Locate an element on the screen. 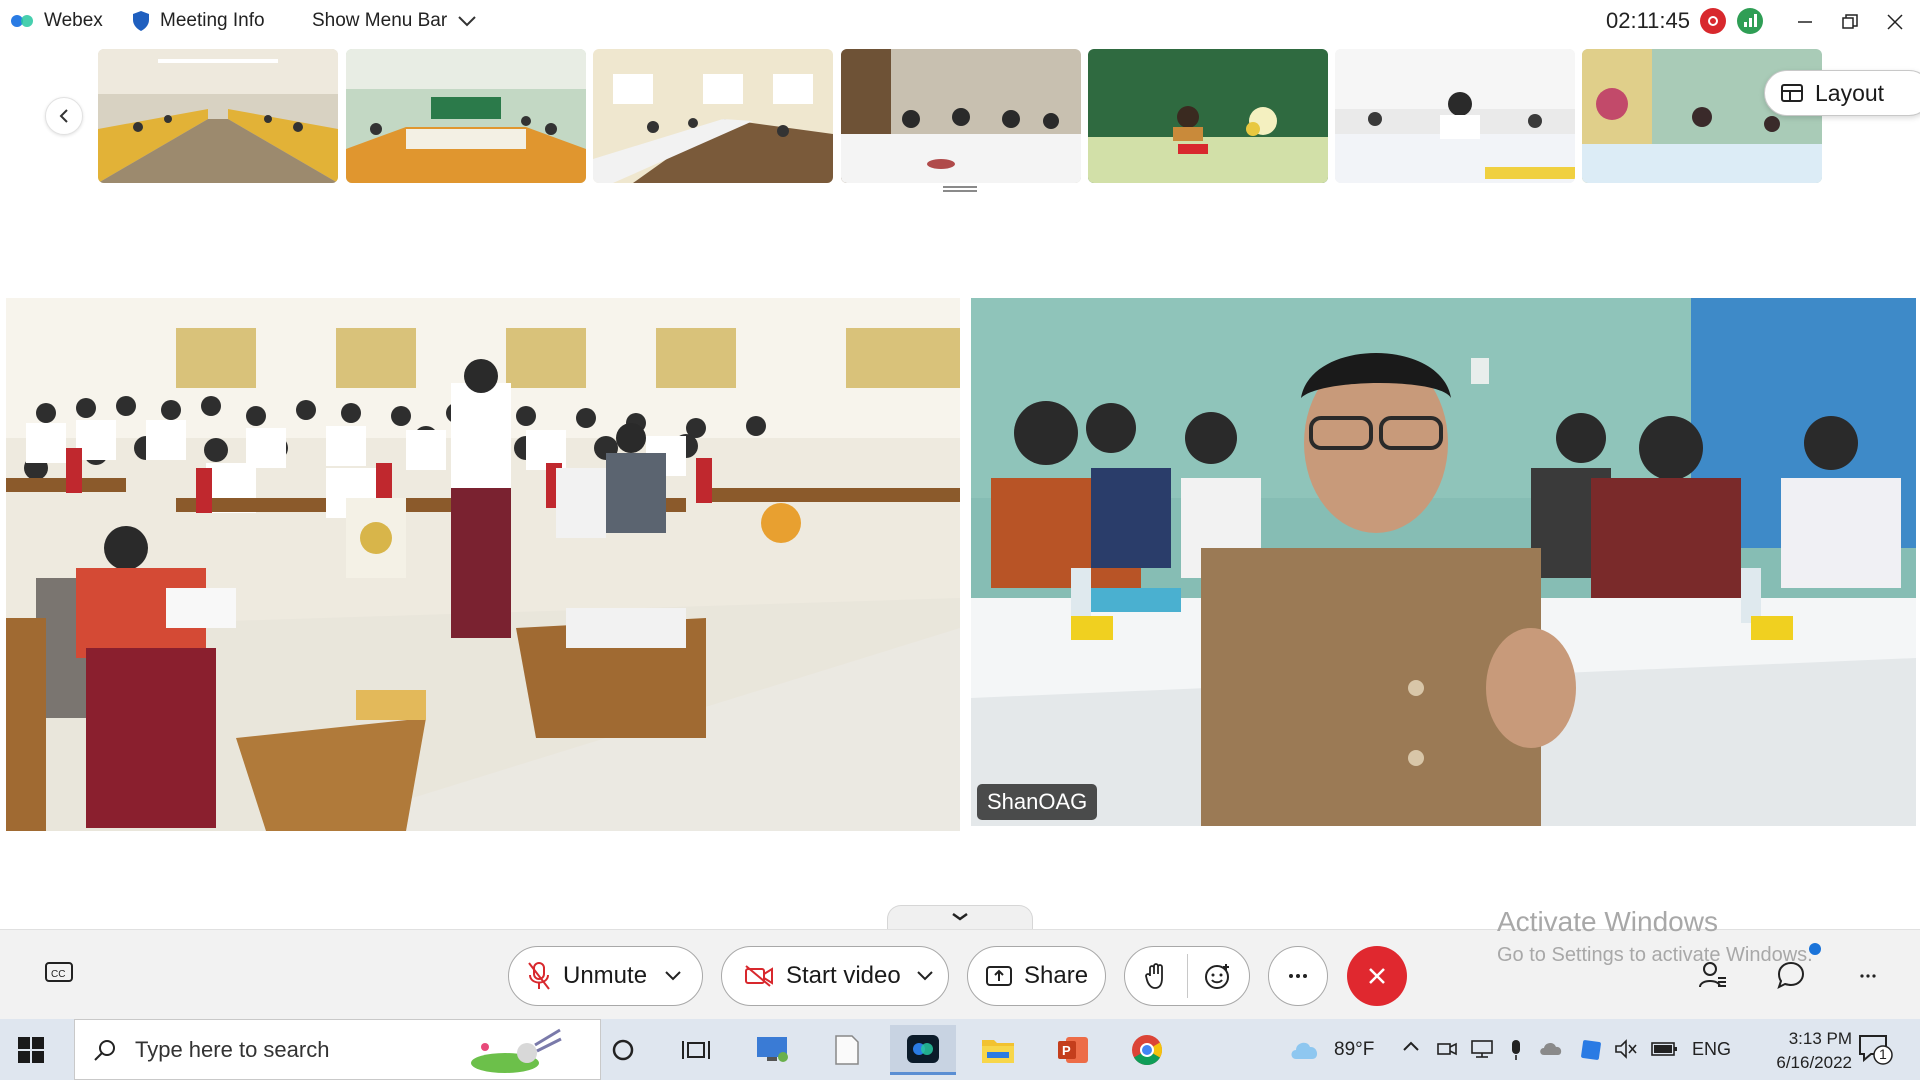 This screenshot has height=1080, width=1920. reactions-group is located at coordinates (1187, 976).